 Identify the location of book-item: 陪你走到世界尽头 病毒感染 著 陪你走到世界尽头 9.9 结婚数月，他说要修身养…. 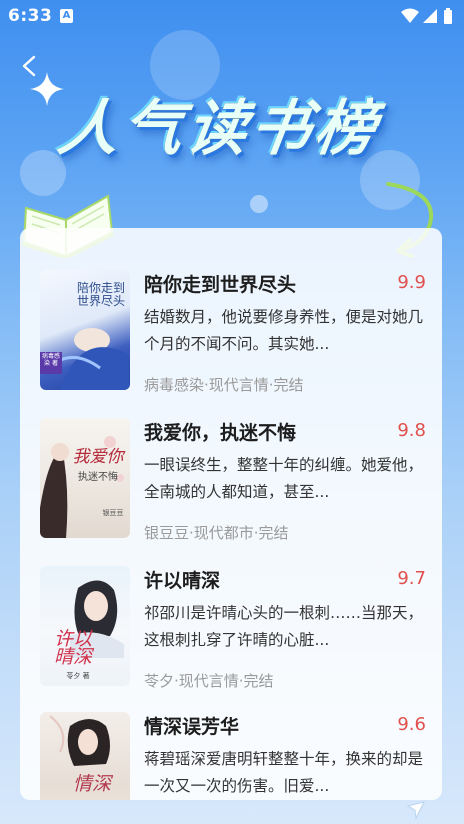
(235, 336).